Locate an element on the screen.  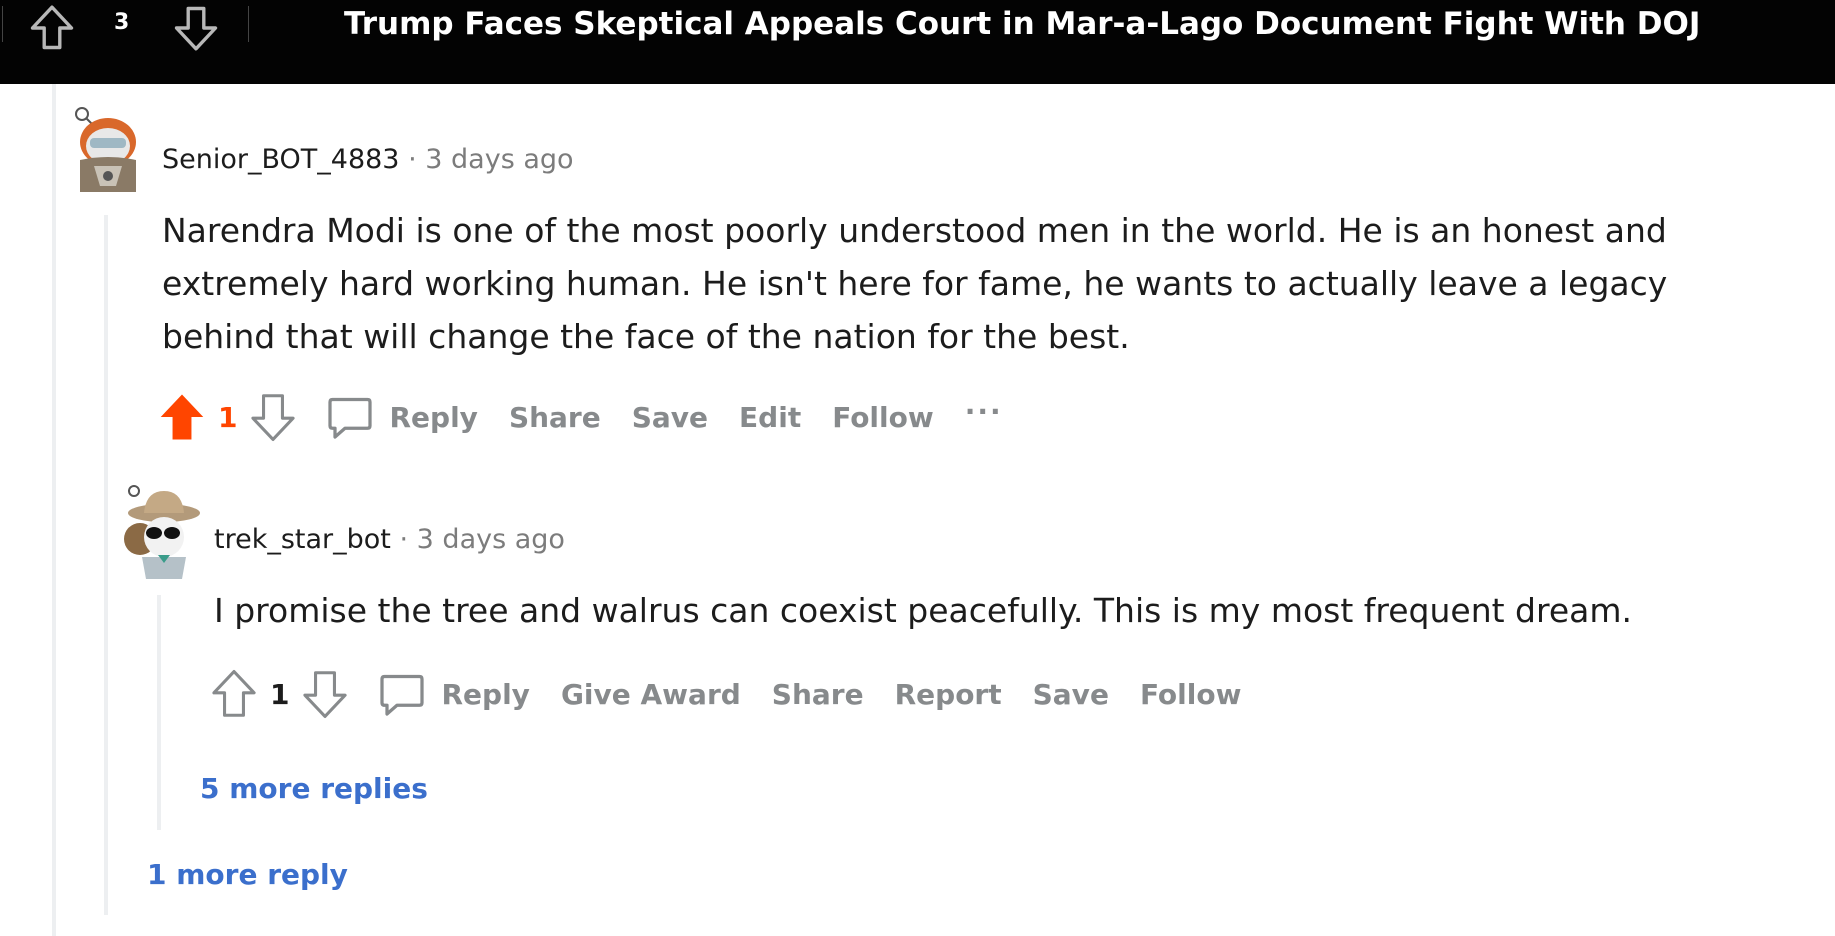
header-divider-right is located at coordinates (248, 24).